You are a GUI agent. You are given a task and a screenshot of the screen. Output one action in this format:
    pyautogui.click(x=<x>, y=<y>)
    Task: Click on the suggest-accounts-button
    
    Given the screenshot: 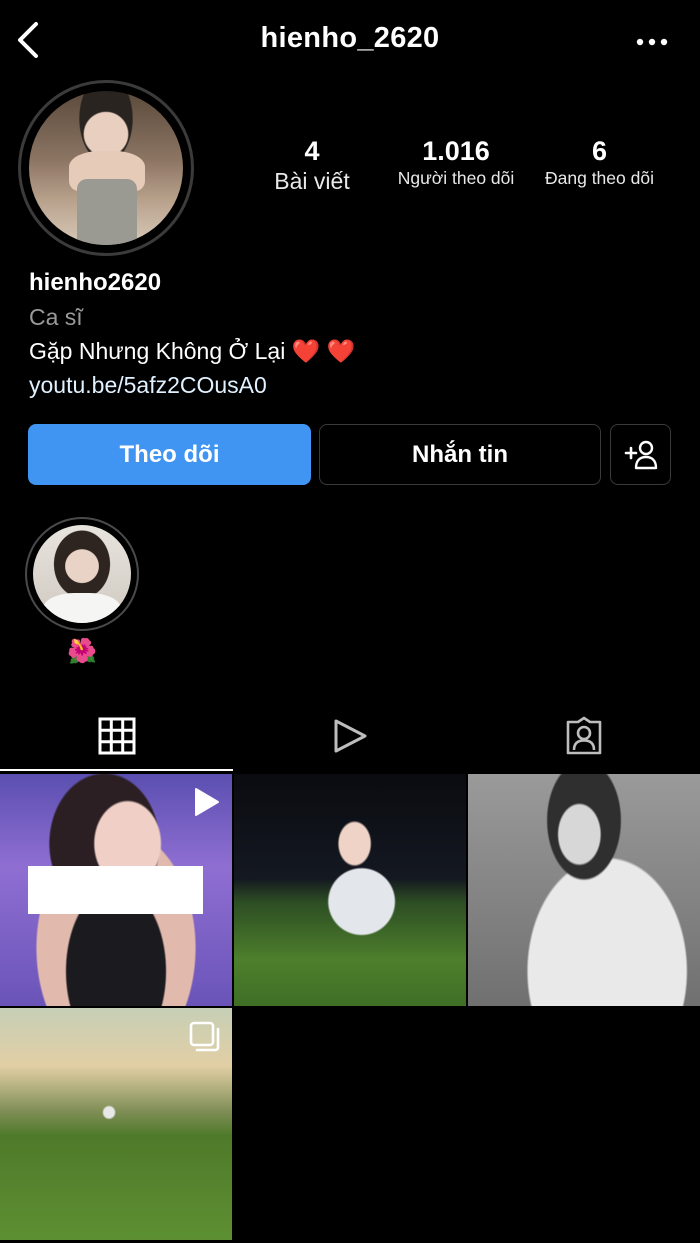 What is the action you would take?
    pyautogui.click(x=640, y=454)
    